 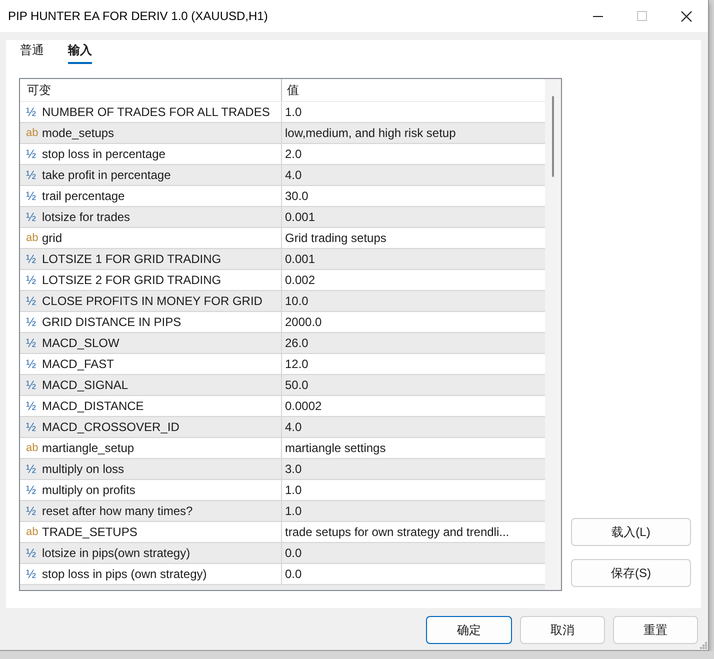 I want to click on parameter-name: NUMBER OF TRADES FOR ALL TRADES, so click(x=156, y=112).